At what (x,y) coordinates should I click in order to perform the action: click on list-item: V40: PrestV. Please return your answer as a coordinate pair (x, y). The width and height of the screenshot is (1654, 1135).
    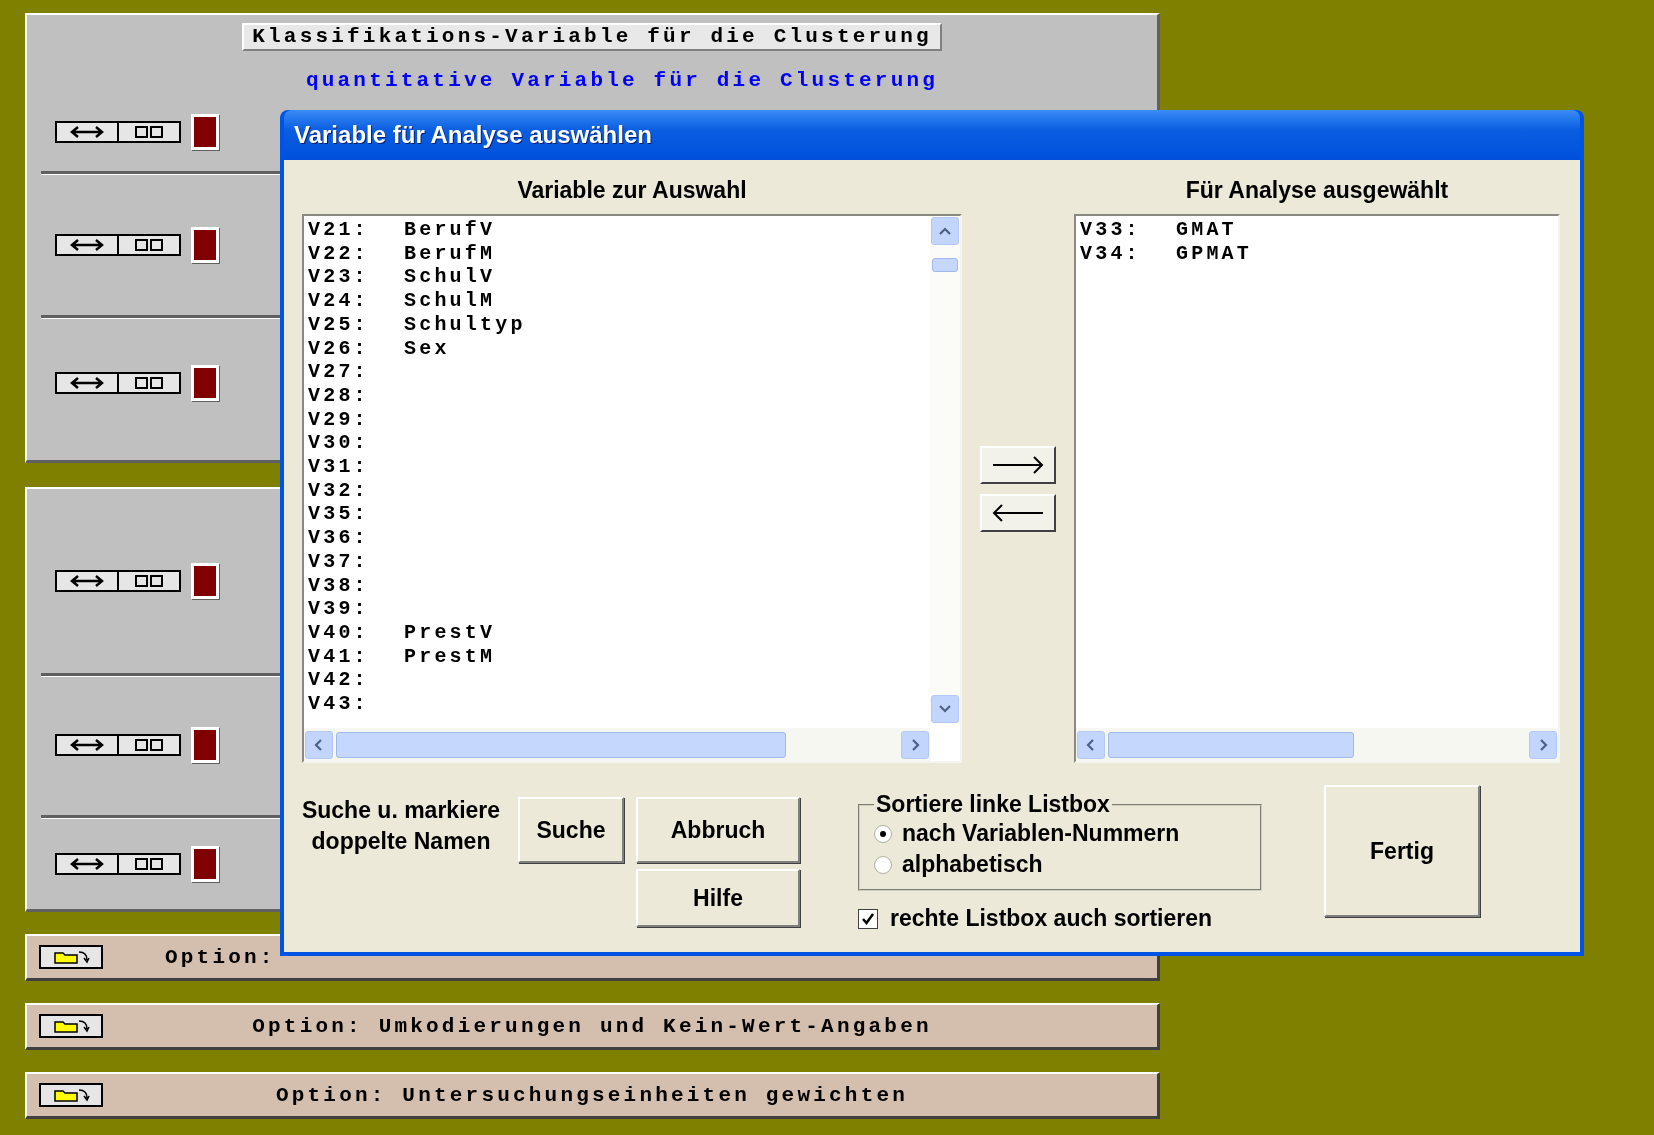
    Looking at the image, I should click on (619, 632).